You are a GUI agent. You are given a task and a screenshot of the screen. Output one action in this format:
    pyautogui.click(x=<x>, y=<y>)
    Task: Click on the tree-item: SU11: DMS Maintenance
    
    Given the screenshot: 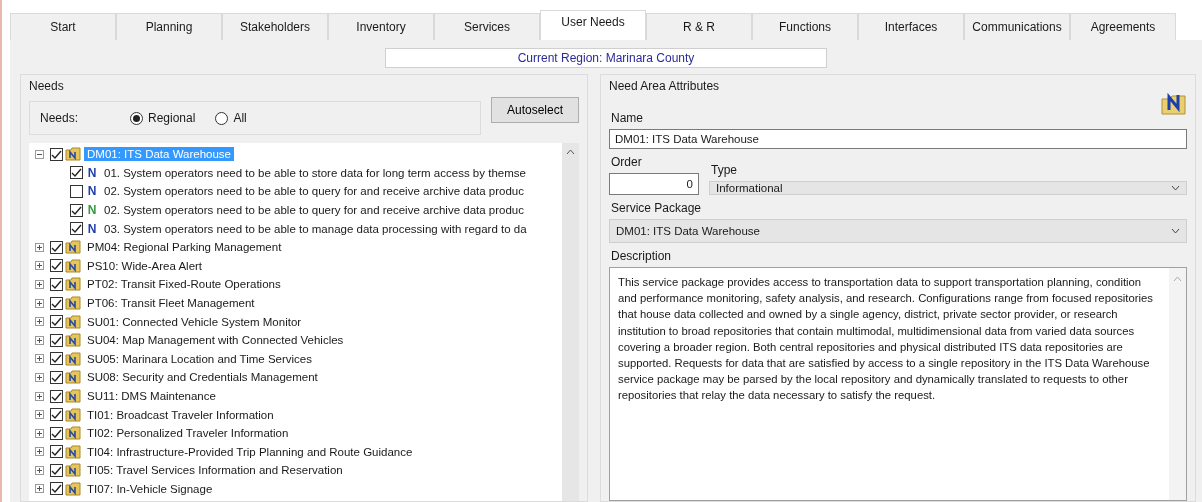 What is the action you would take?
    pyautogui.click(x=151, y=396)
    